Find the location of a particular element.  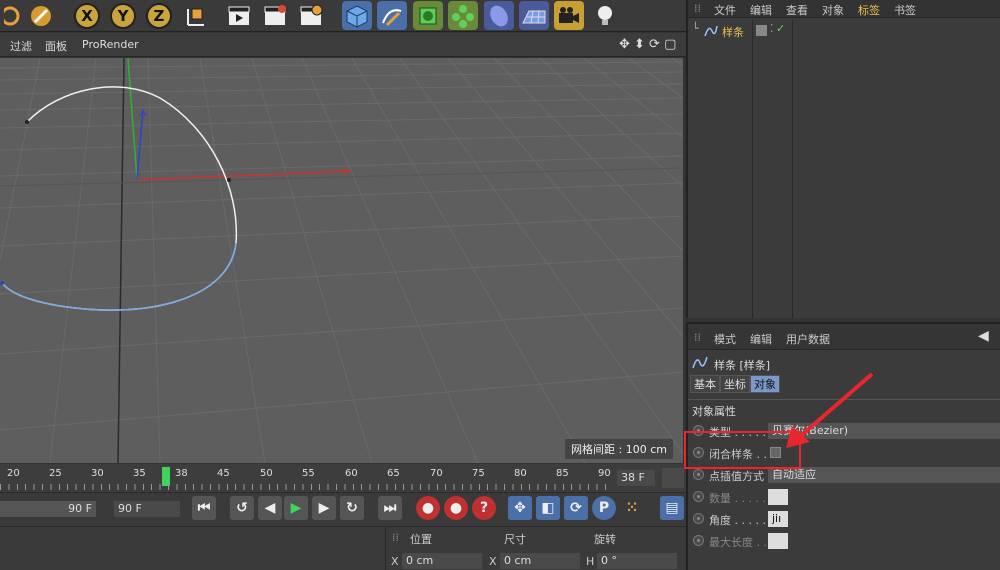

x-size-field: 0 cm is located at coordinates (540, 561).